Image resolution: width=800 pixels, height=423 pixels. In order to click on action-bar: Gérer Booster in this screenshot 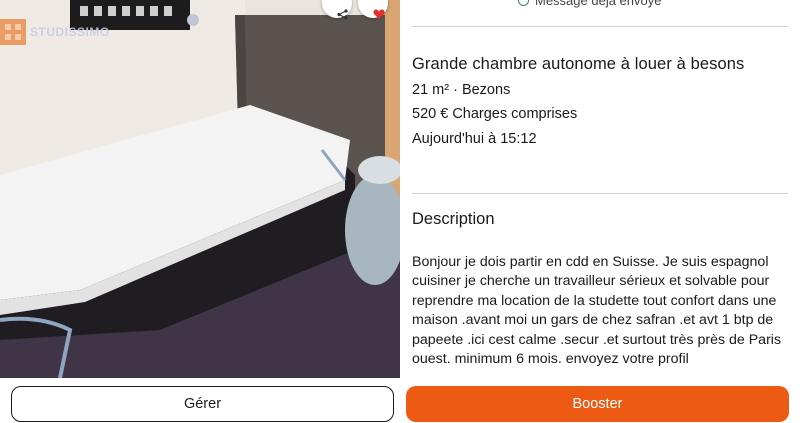, I will do `click(400, 400)`.